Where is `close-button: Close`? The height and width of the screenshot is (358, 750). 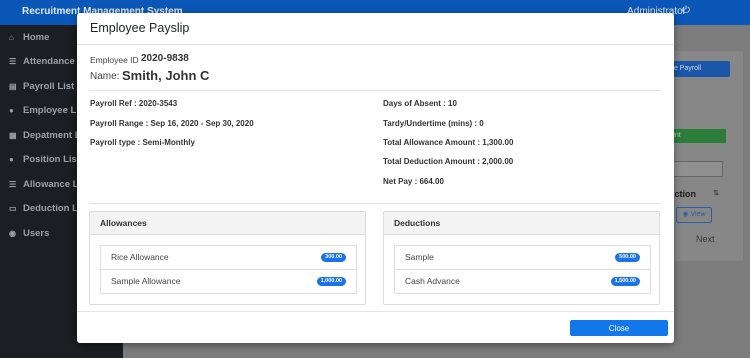
close-button: Close is located at coordinates (619, 328).